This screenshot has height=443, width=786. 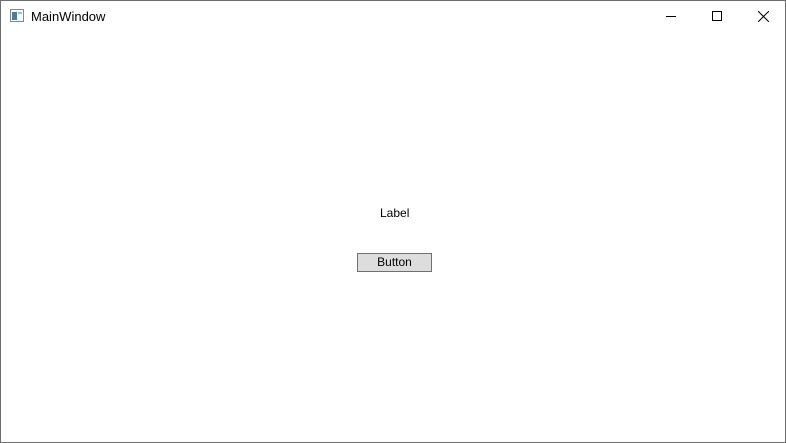 What do you see at coordinates (17, 15) in the screenshot?
I see `app-window-icon` at bounding box center [17, 15].